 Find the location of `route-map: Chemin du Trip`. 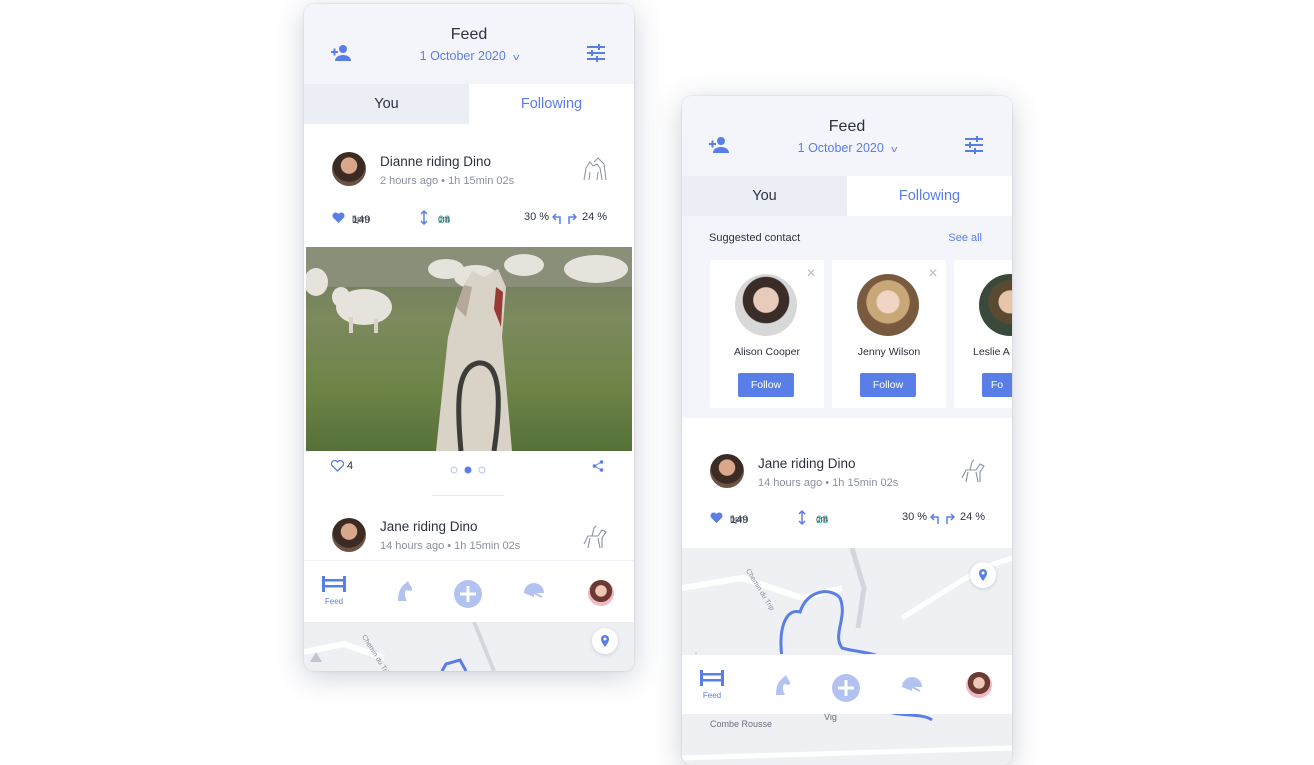

route-map: Chemin du Trip is located at coordinates (469, 646).